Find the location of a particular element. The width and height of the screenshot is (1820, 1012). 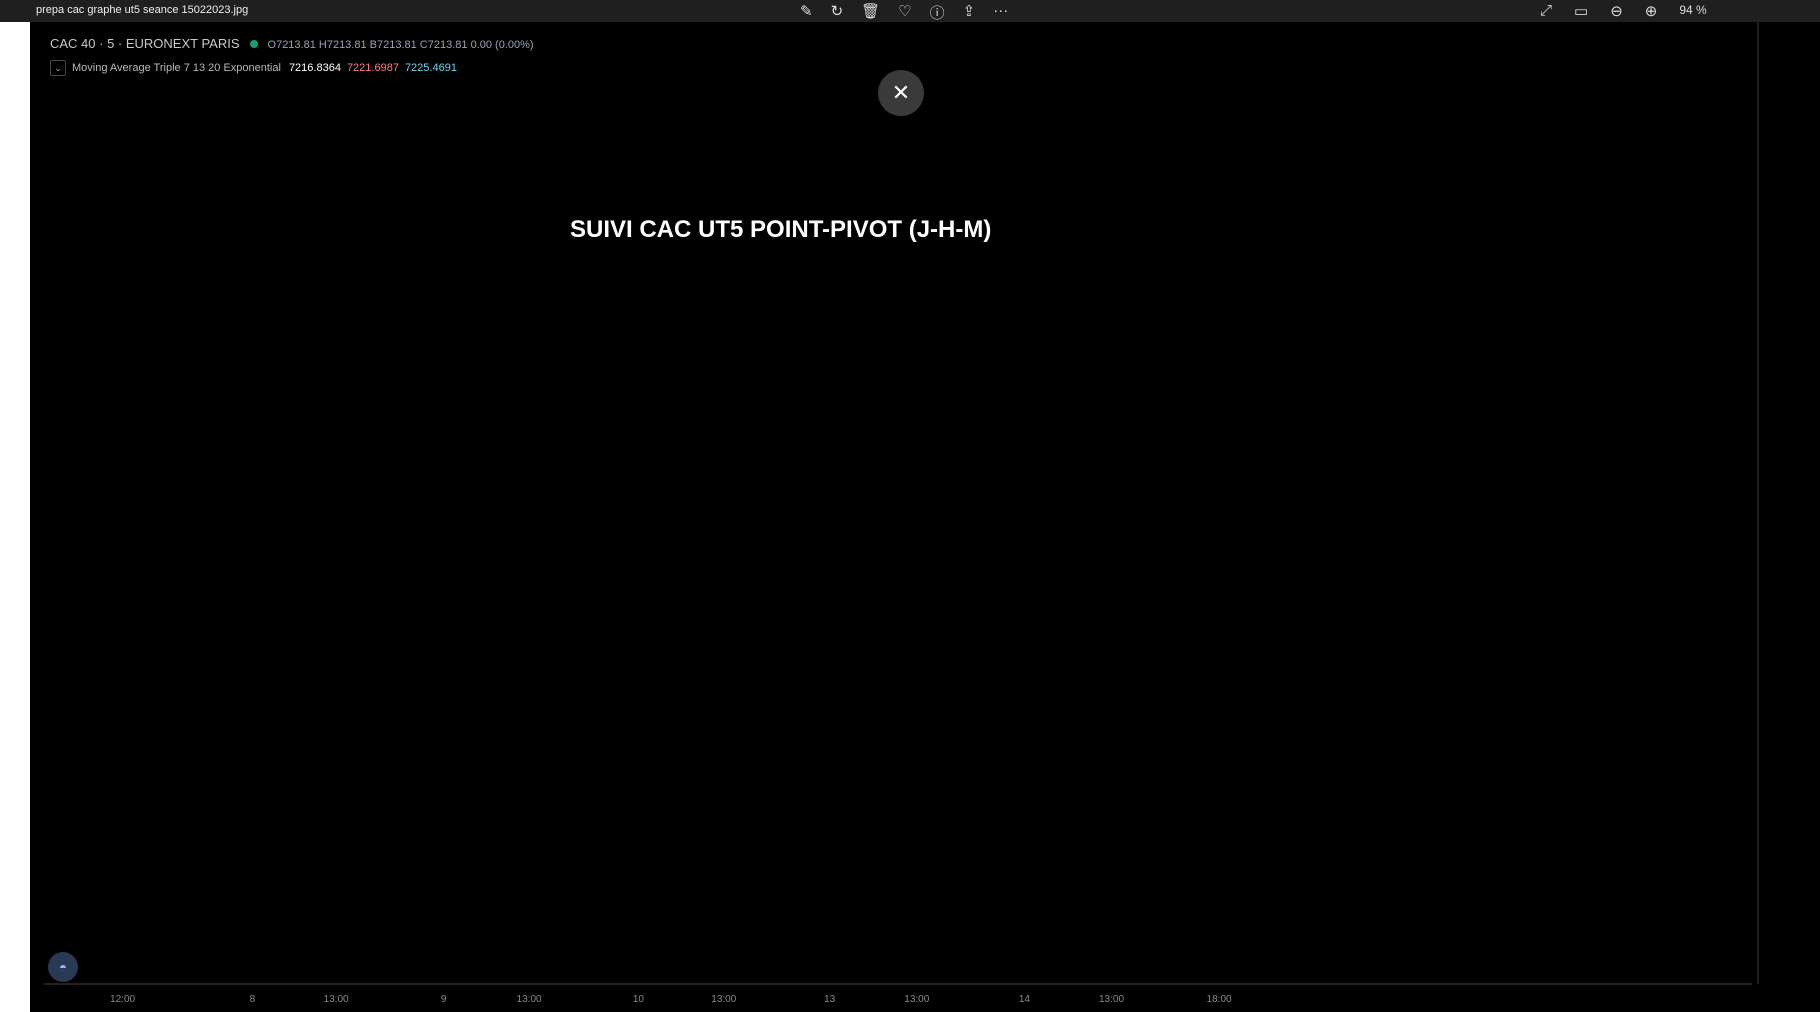

zoom-level: 94 % is located at coordinates (1693, 10).